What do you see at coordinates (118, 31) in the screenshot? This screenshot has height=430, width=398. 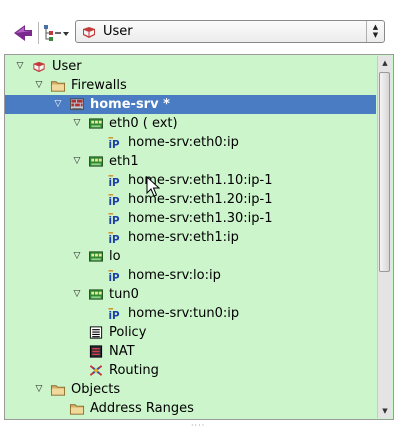 I see `library-selector-value: User` at bounding box center [118, 31].